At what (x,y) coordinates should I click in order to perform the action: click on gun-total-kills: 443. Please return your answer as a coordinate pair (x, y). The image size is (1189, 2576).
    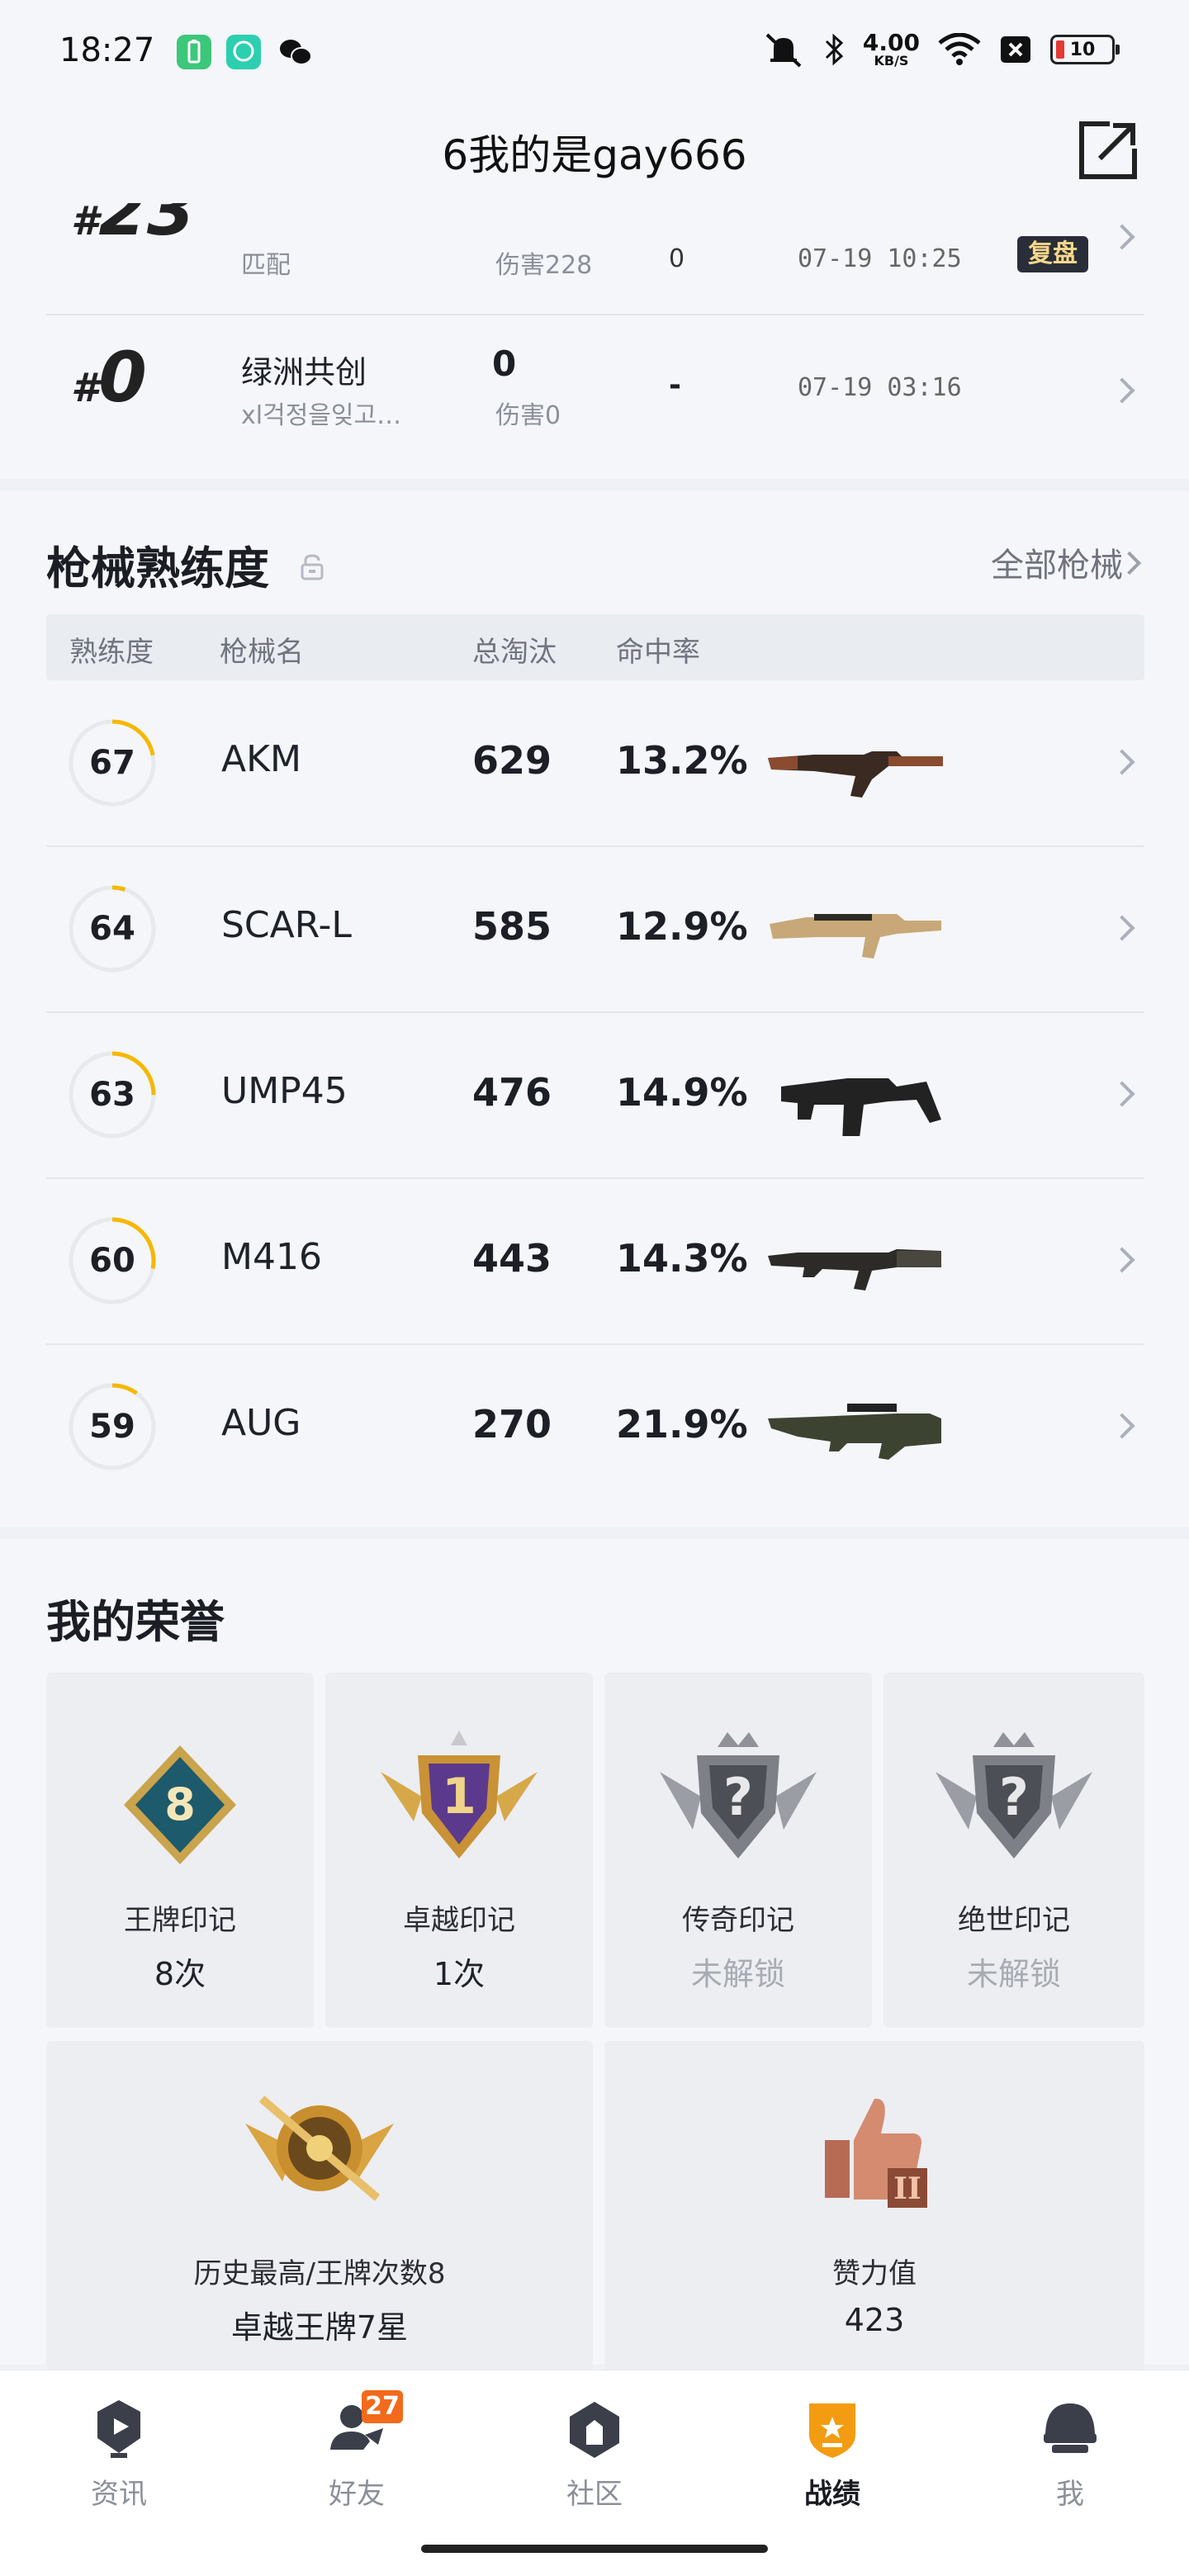
    Looking at the image, I should click on (512, 1258).